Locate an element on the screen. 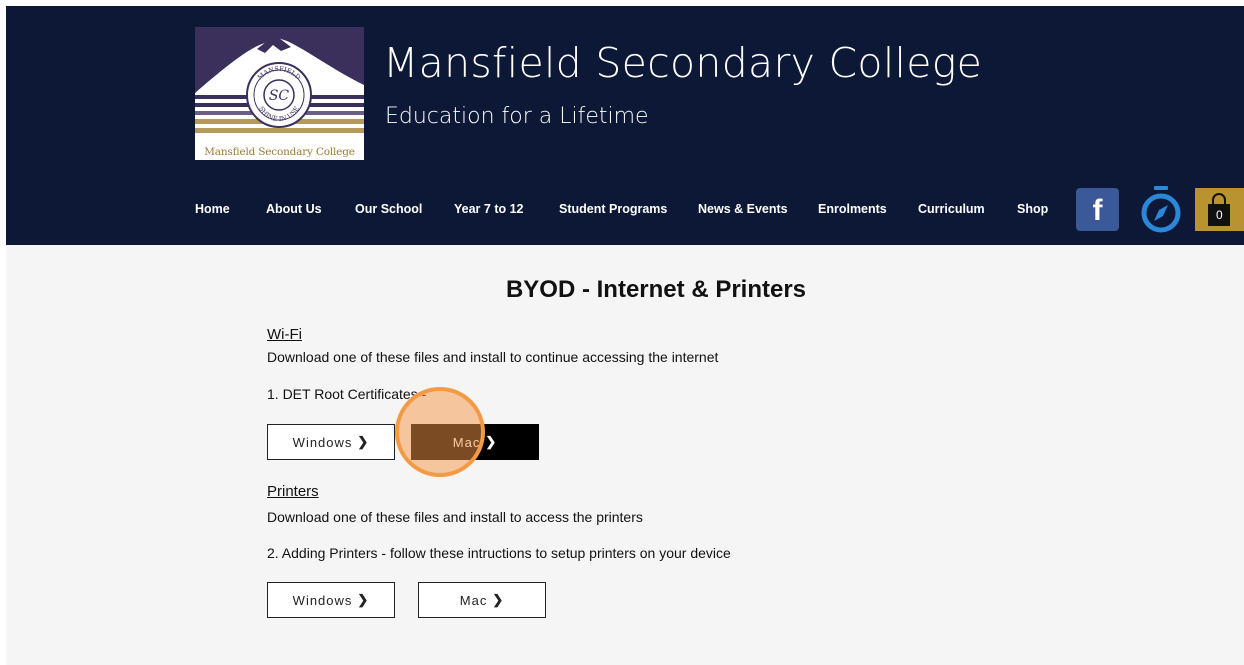 Image resolution: width=1244 pixels, height=665 pixels. printers-windows-label: Windows is located at coordinates (322, 600).